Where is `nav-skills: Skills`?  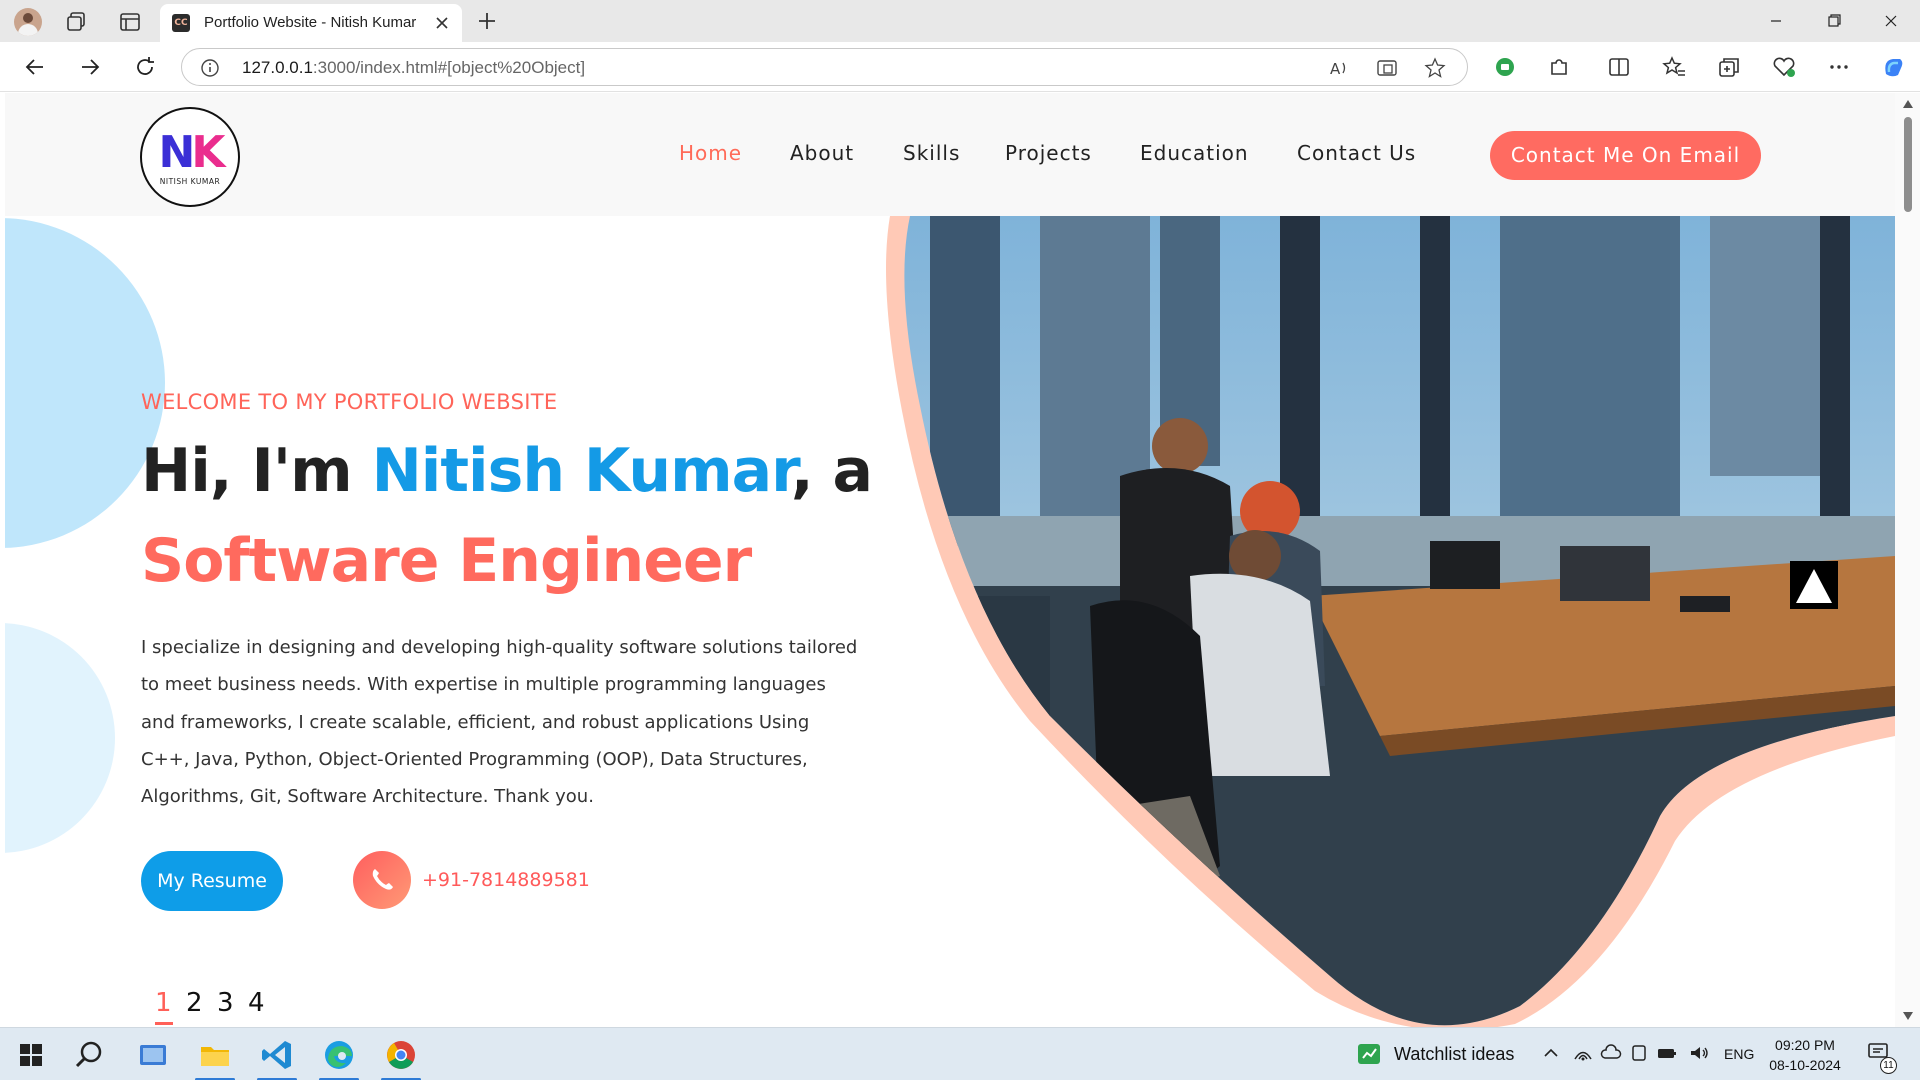
nav-skills: Skills is located at coordinates (931, 153).